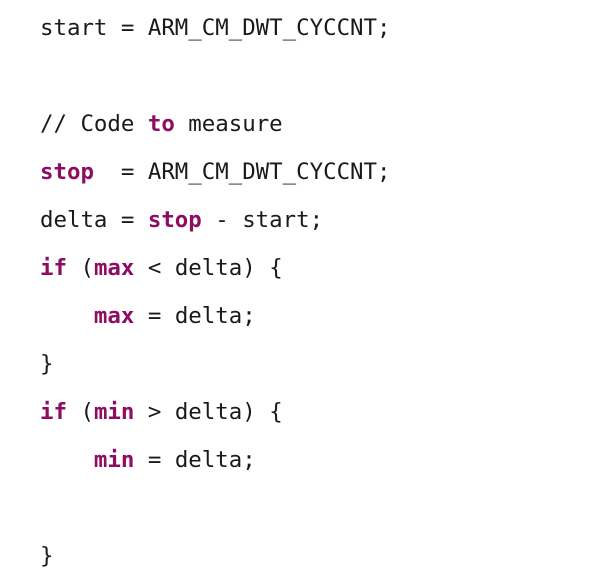 This screenshot has height=580, width=597. Describe the element at coordinates (262, 220) in the screenshot. I see `code-token-plain: - start;` at that location.